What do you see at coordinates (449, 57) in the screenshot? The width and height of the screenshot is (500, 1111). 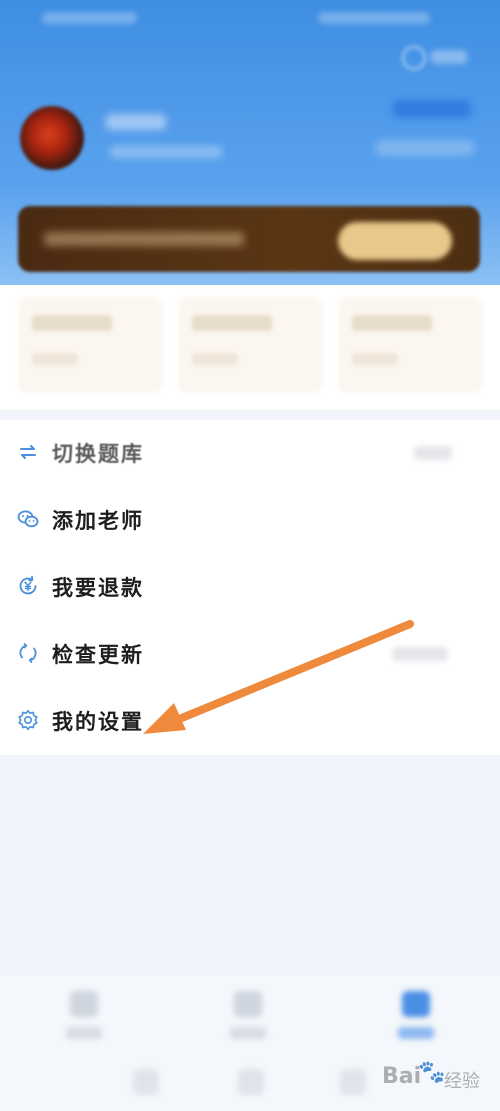 I see `header-action-blurred` at bounding box center [449, 57].